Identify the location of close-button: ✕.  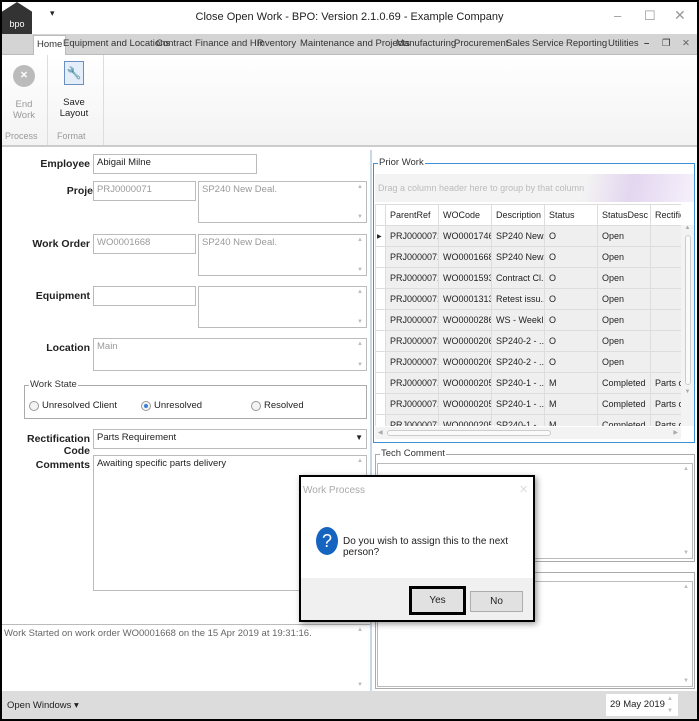
(680, 15).